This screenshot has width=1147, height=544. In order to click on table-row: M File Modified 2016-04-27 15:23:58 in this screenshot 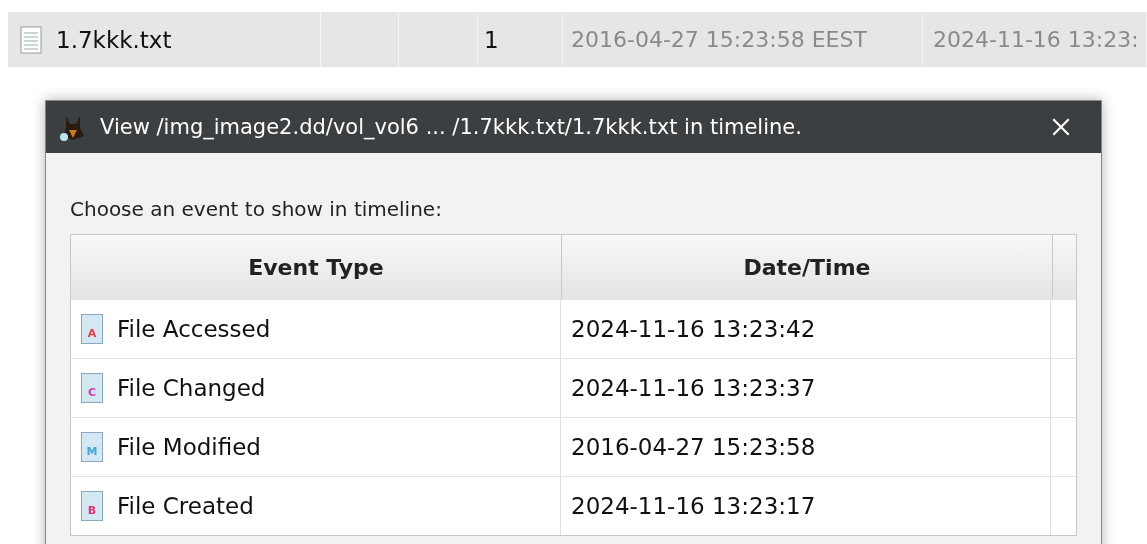, I will do `click(573, 446)`.